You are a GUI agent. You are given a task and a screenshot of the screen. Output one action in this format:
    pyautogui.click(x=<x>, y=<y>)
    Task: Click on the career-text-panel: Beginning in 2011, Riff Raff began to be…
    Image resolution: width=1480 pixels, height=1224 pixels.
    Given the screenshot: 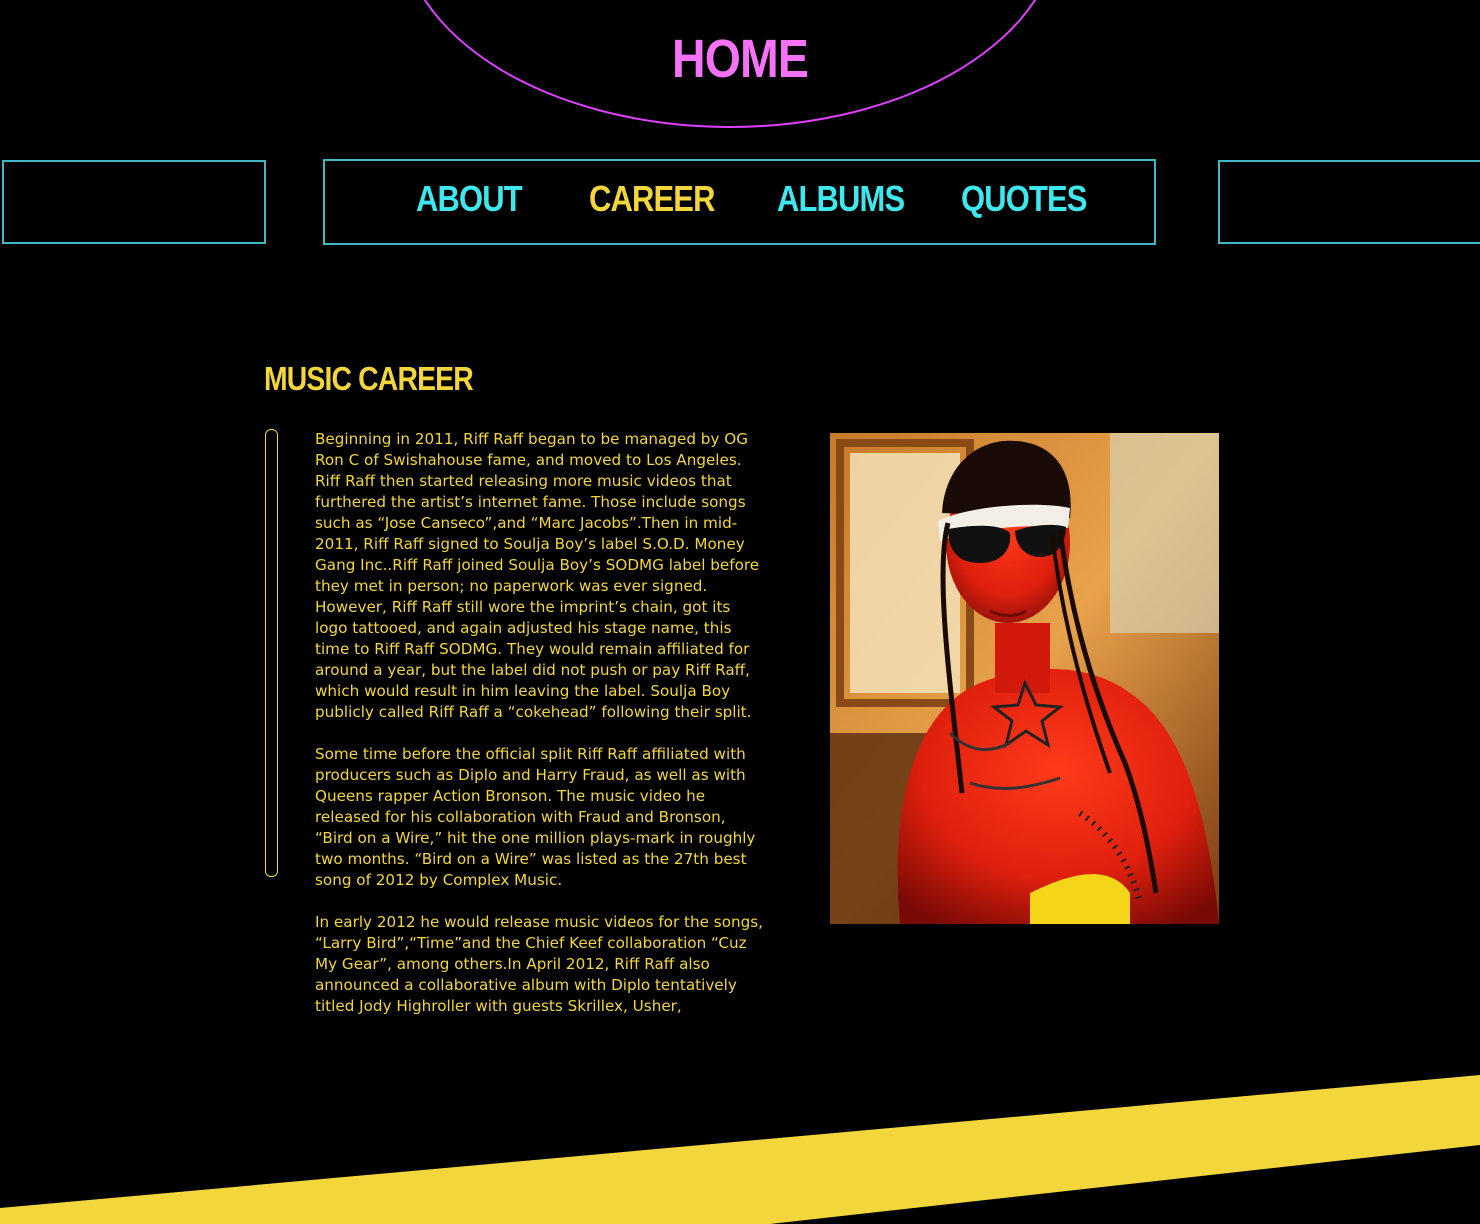 What is the action you would take?
    pyautogui.click(x=539, y=724)
    